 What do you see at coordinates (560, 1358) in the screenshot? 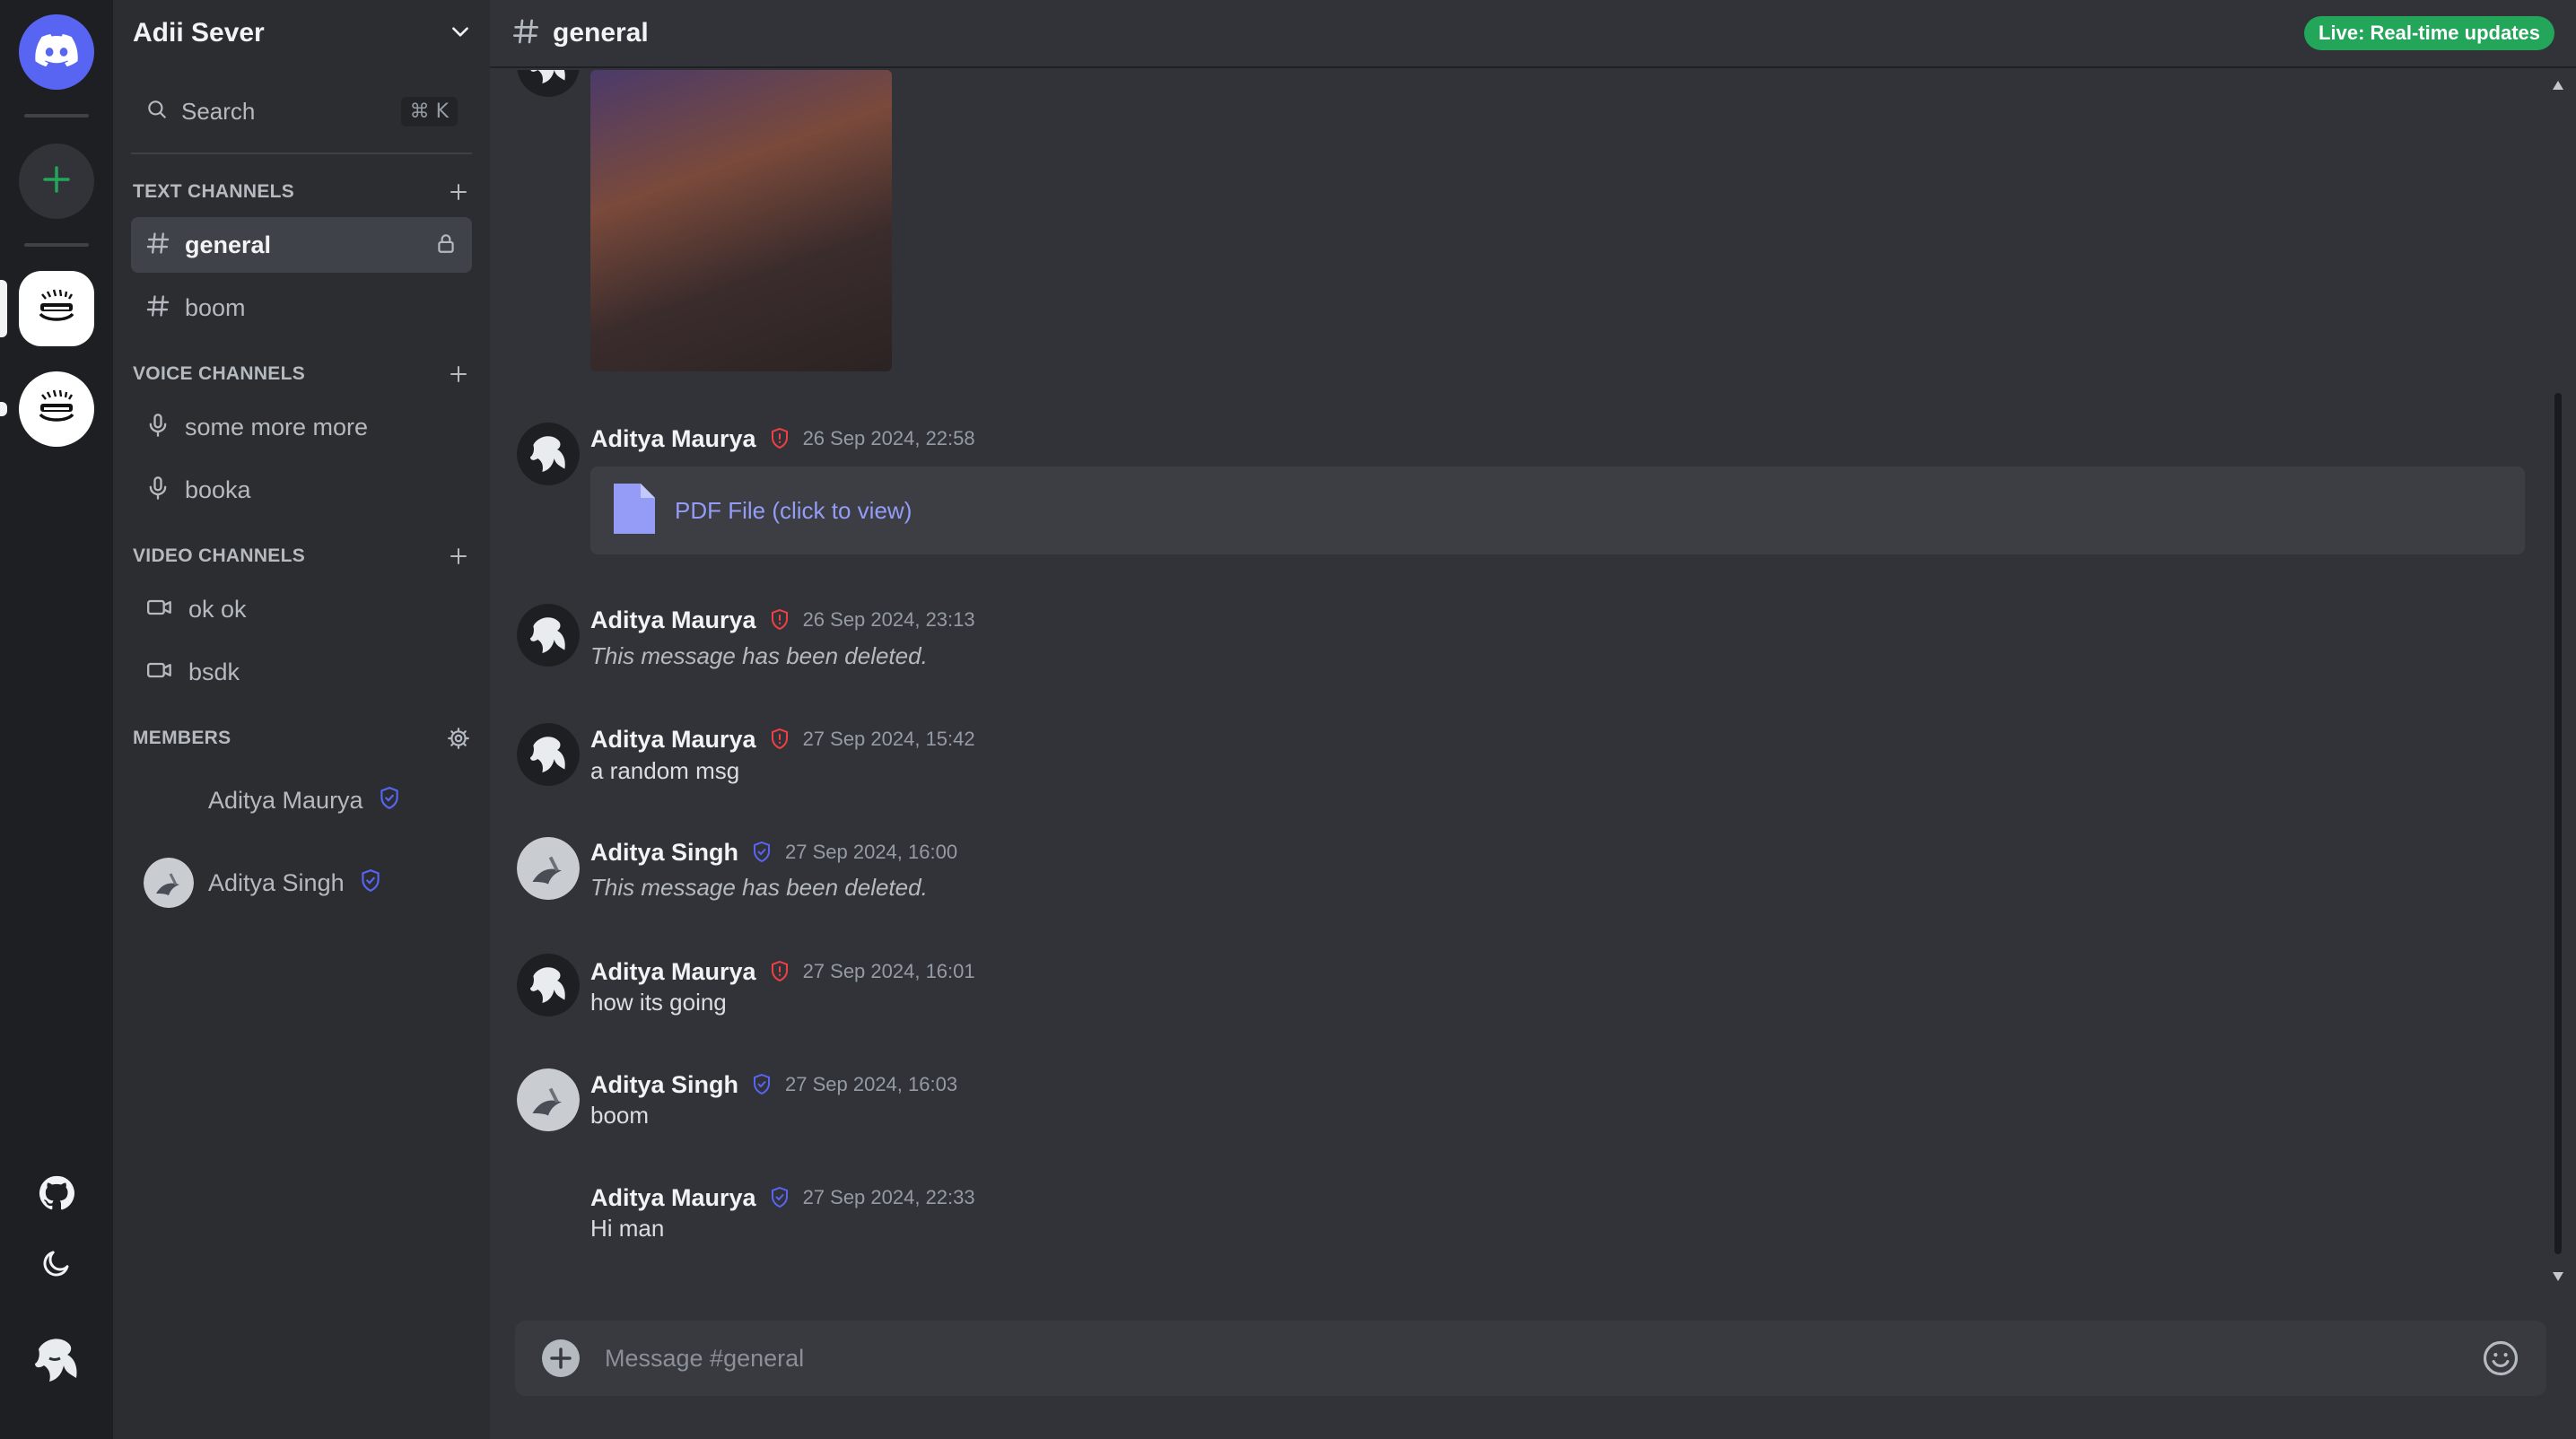
I see `attach-plus-icon` at bounding box center [560, 1358].